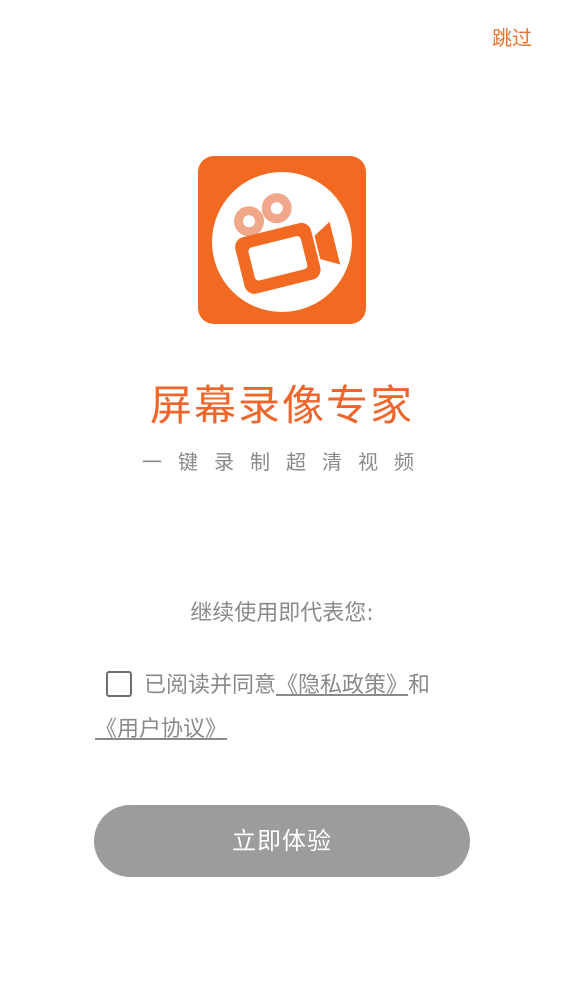 The image size is (564, 1002). I want to click on start-button: 立即体验, so click(282, 841).